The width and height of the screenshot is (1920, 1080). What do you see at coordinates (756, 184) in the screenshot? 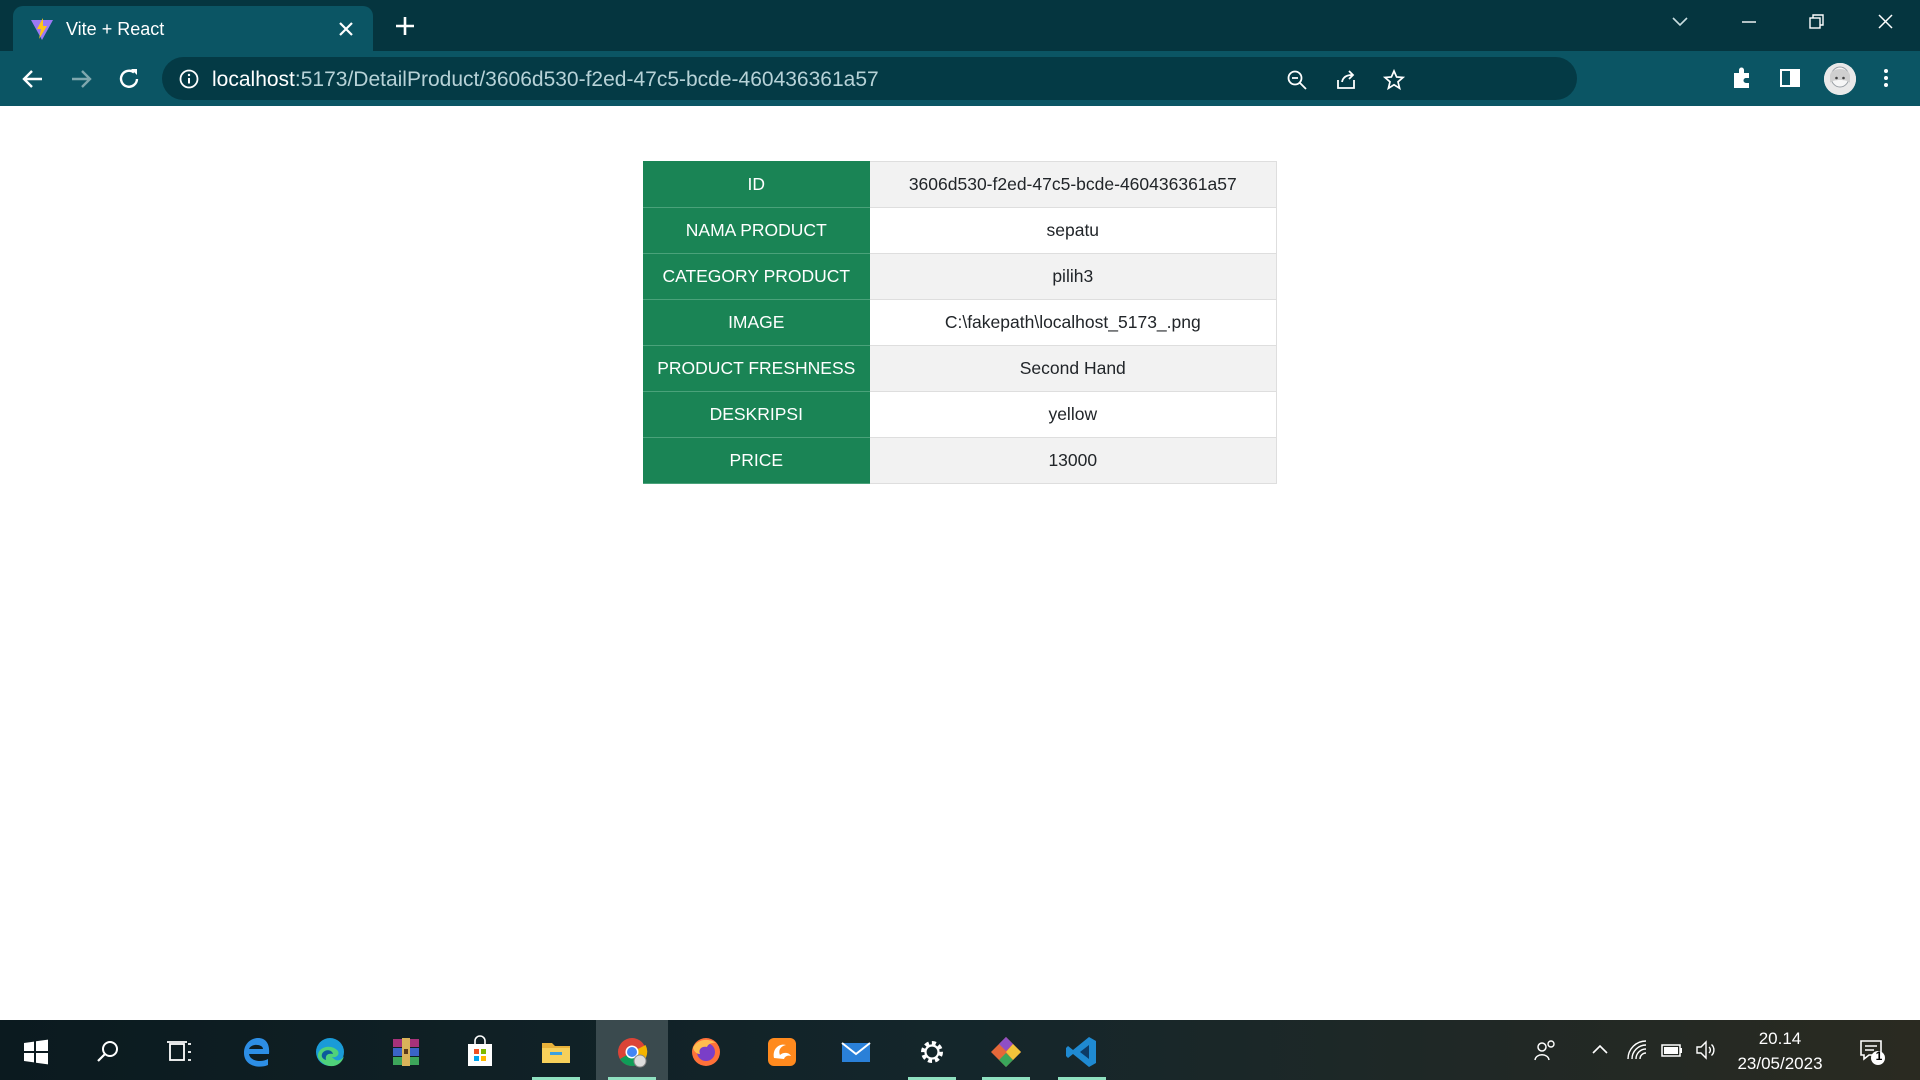
I see `row-label-id: ID` at bounding box center [756, 184].